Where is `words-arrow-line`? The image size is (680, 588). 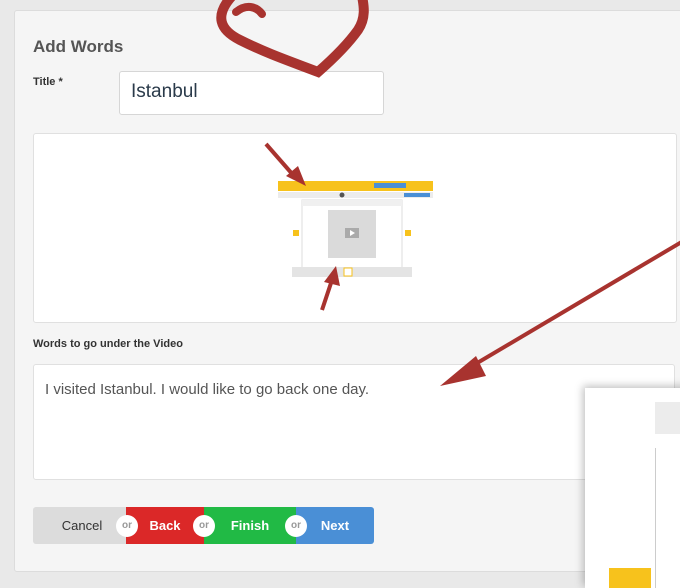
words-arrow-line is located at coordinates (570, 307).